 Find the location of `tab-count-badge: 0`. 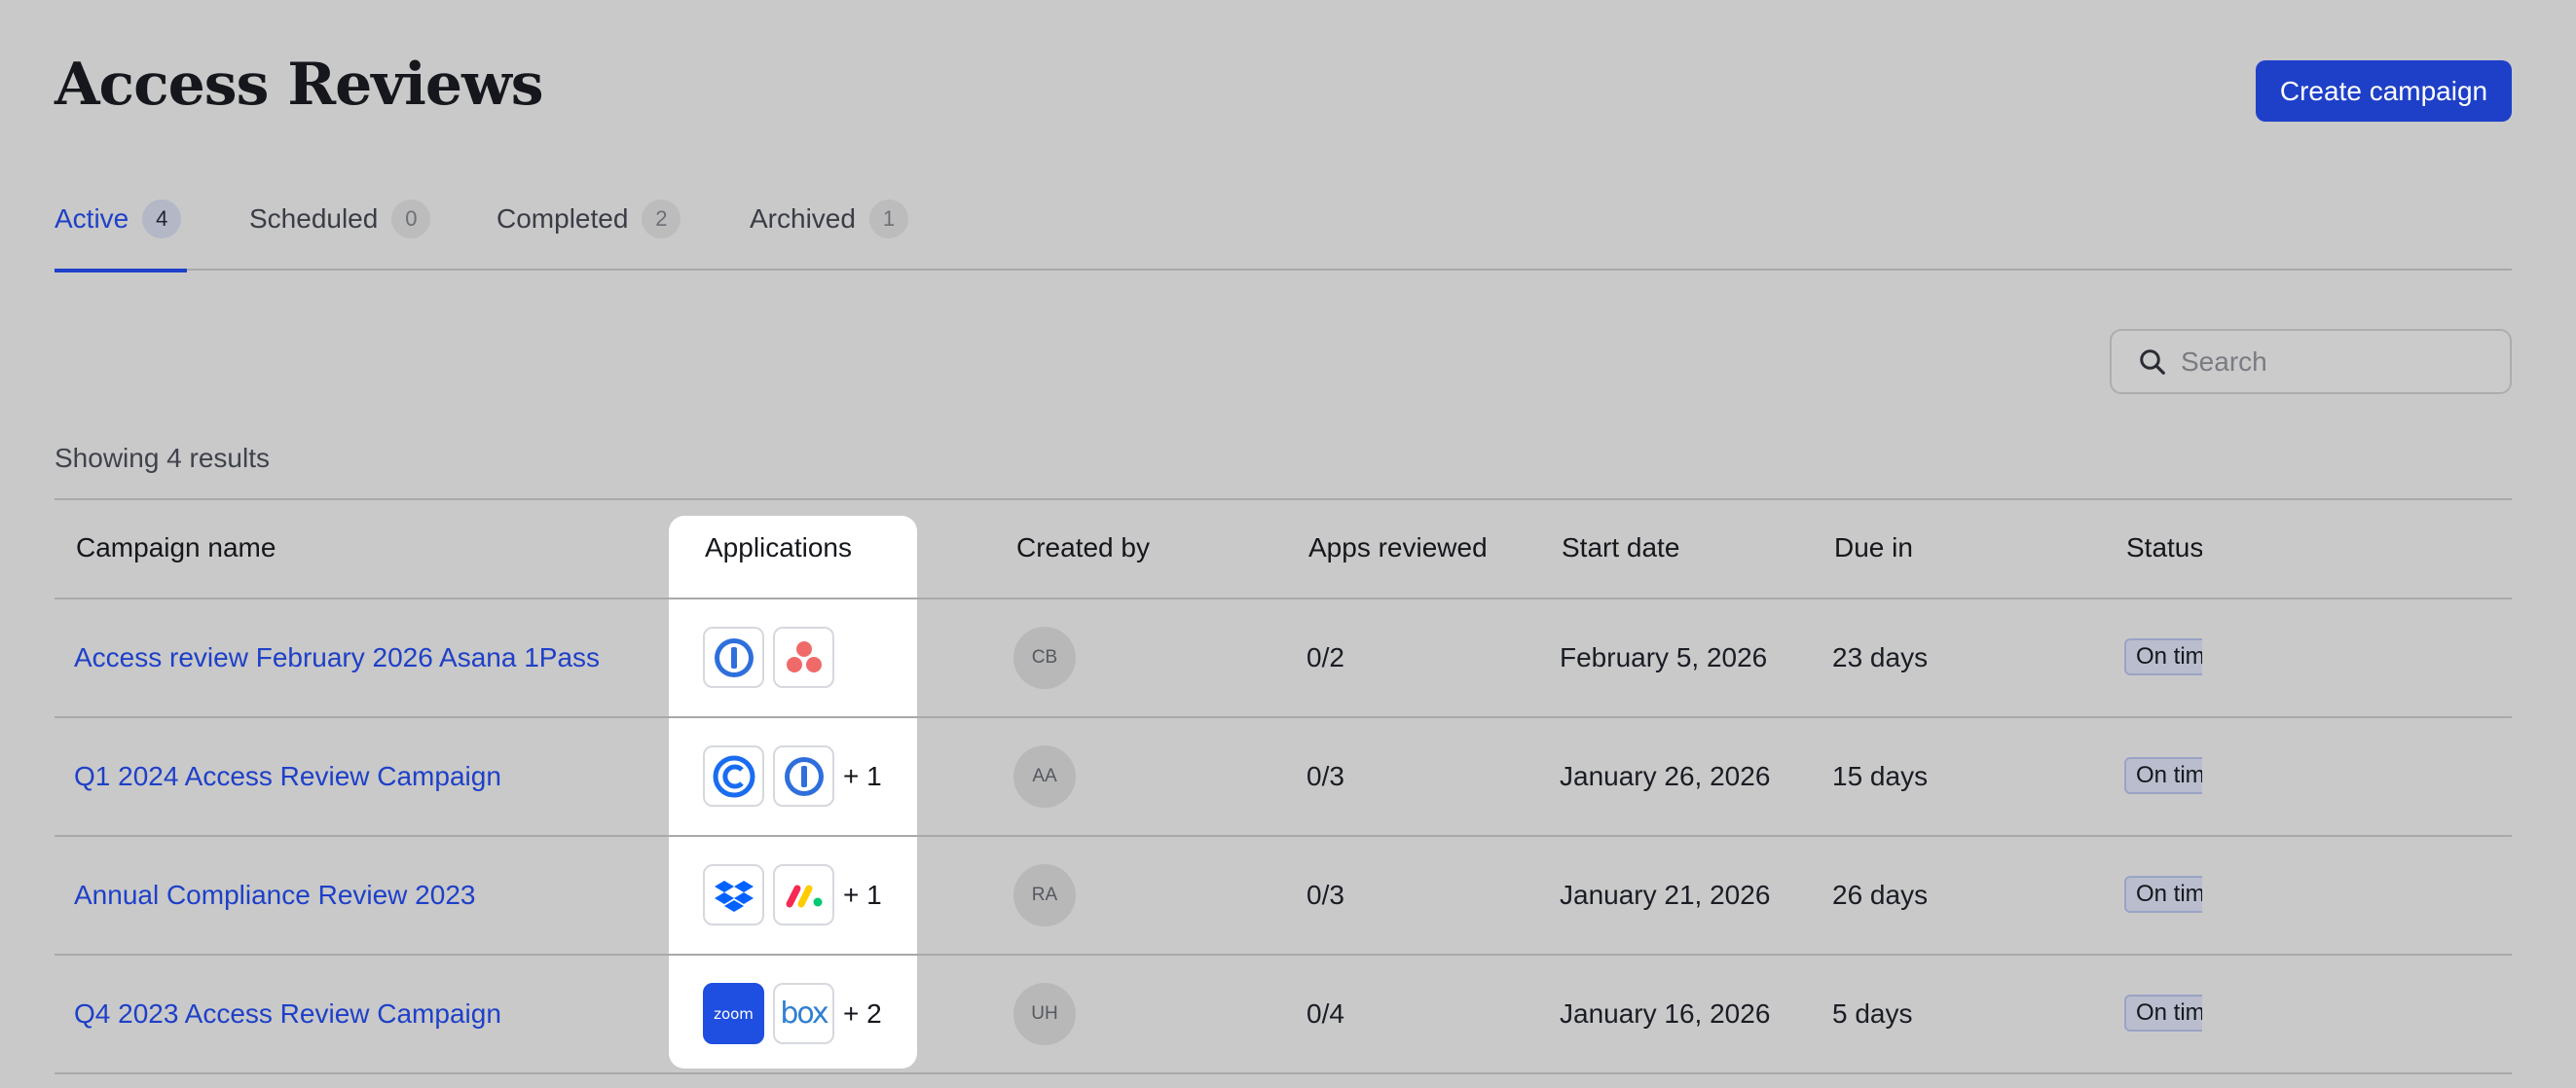

tab-count-badge: 0 is located at coordinates (411, 218).